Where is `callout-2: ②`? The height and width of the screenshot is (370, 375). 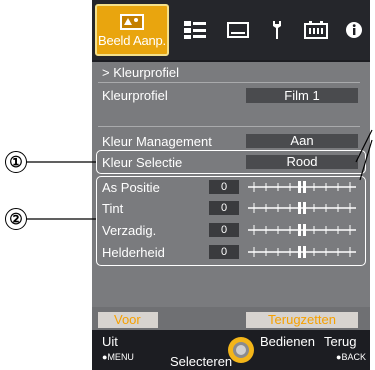 callout-2: ② is located at coordinates (16, 219).